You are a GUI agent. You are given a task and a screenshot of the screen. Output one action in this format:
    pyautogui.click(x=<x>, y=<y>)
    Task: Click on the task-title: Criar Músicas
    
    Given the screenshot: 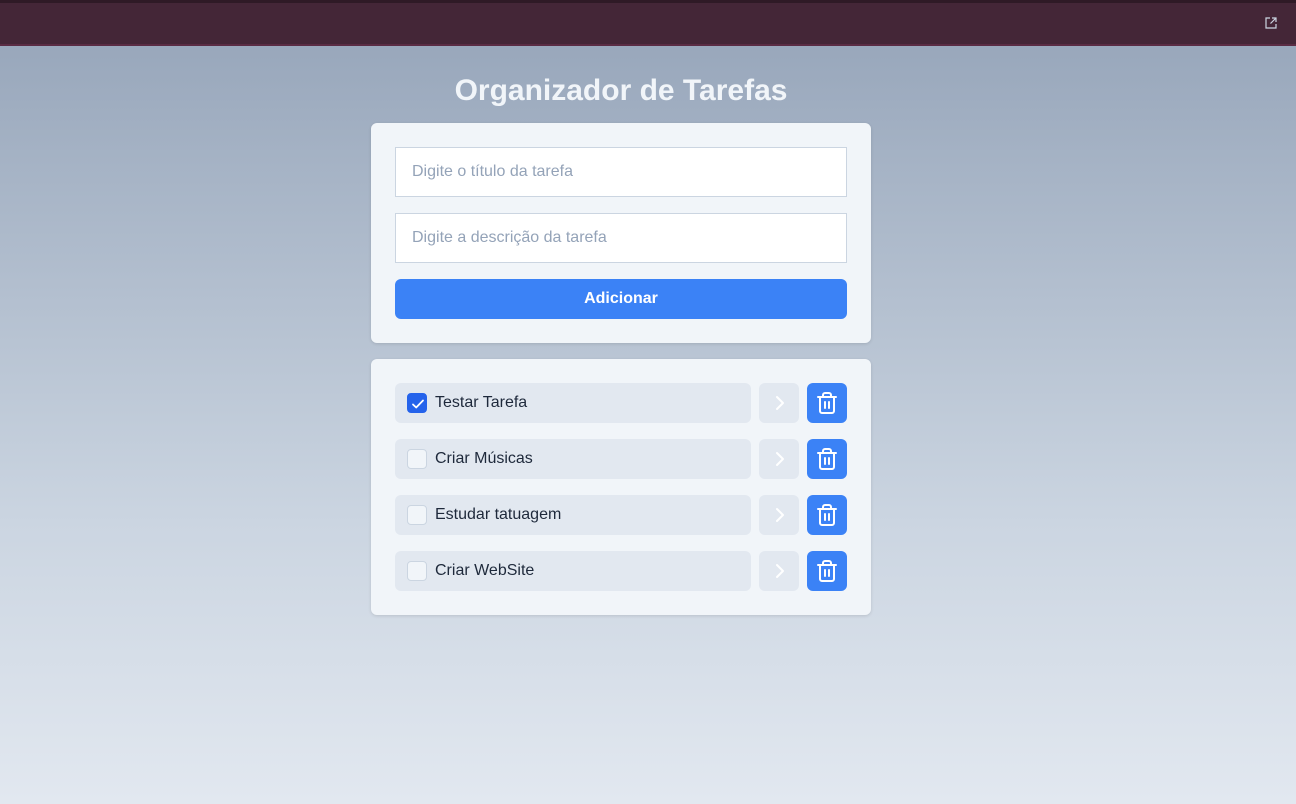 What is the action you would take?
    pyautogui.click(x=484, y=458)
    